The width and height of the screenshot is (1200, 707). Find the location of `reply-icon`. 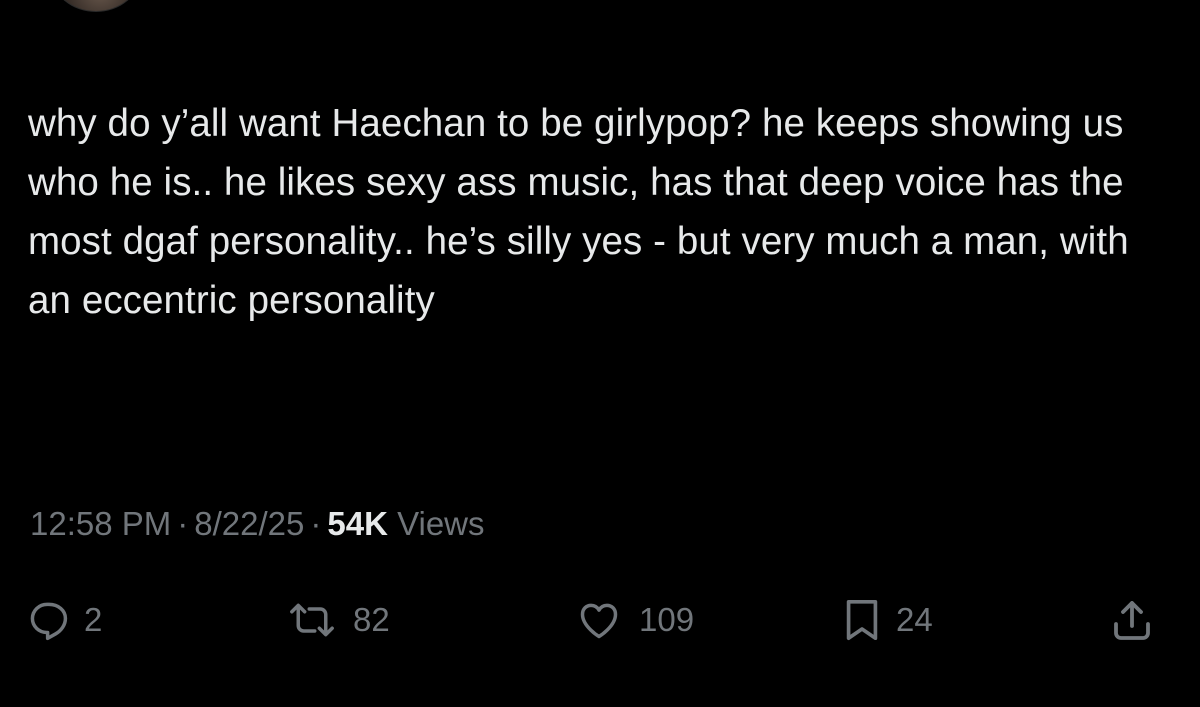

reply-icon is located at coordinates (48, 620).